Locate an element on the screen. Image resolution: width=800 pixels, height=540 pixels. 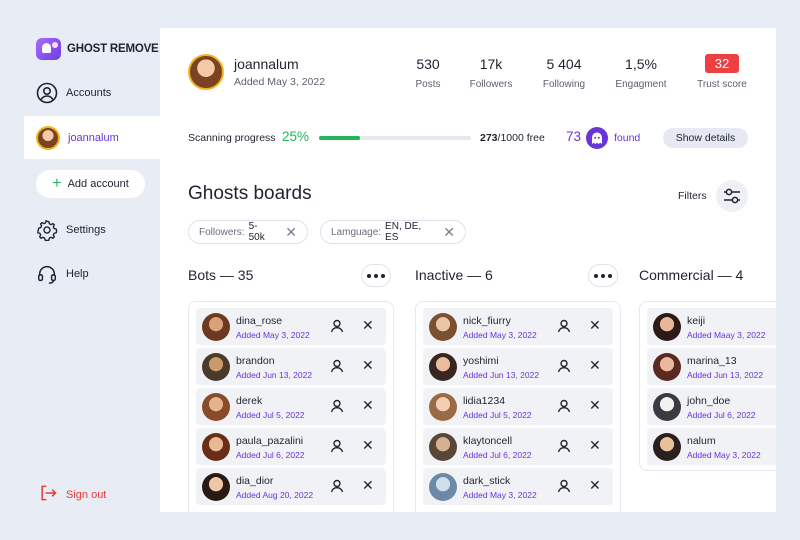
scan-label: Scanning progress is located at coordinates (232, 138).